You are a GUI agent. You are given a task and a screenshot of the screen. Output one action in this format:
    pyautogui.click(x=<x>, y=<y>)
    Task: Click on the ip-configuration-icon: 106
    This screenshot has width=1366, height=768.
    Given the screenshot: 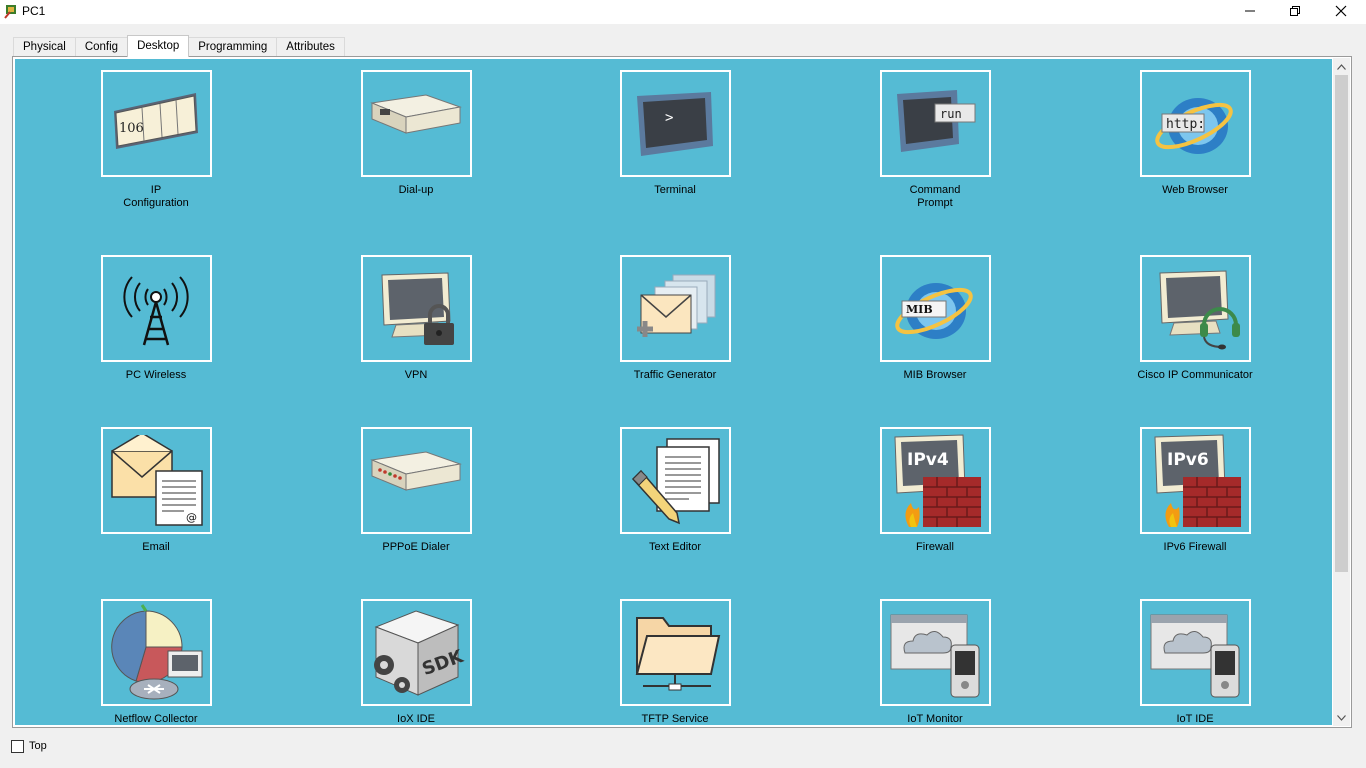 What is the action you would take?
    pyautogui.click(x=156, y=120)
    